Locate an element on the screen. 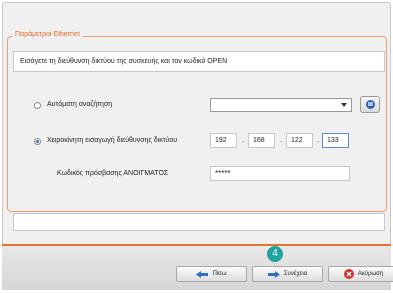 This screenshot has width=393, height=293. password-field: ***** is located at coordinates (280, 173).